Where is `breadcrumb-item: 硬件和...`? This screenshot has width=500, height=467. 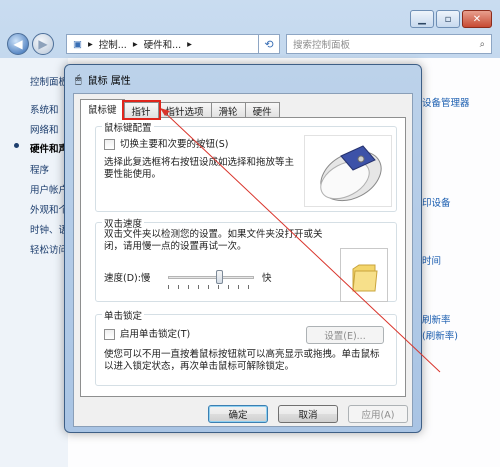 breadcrumb-item: 硬件和... is located at coordinates (163, 44).